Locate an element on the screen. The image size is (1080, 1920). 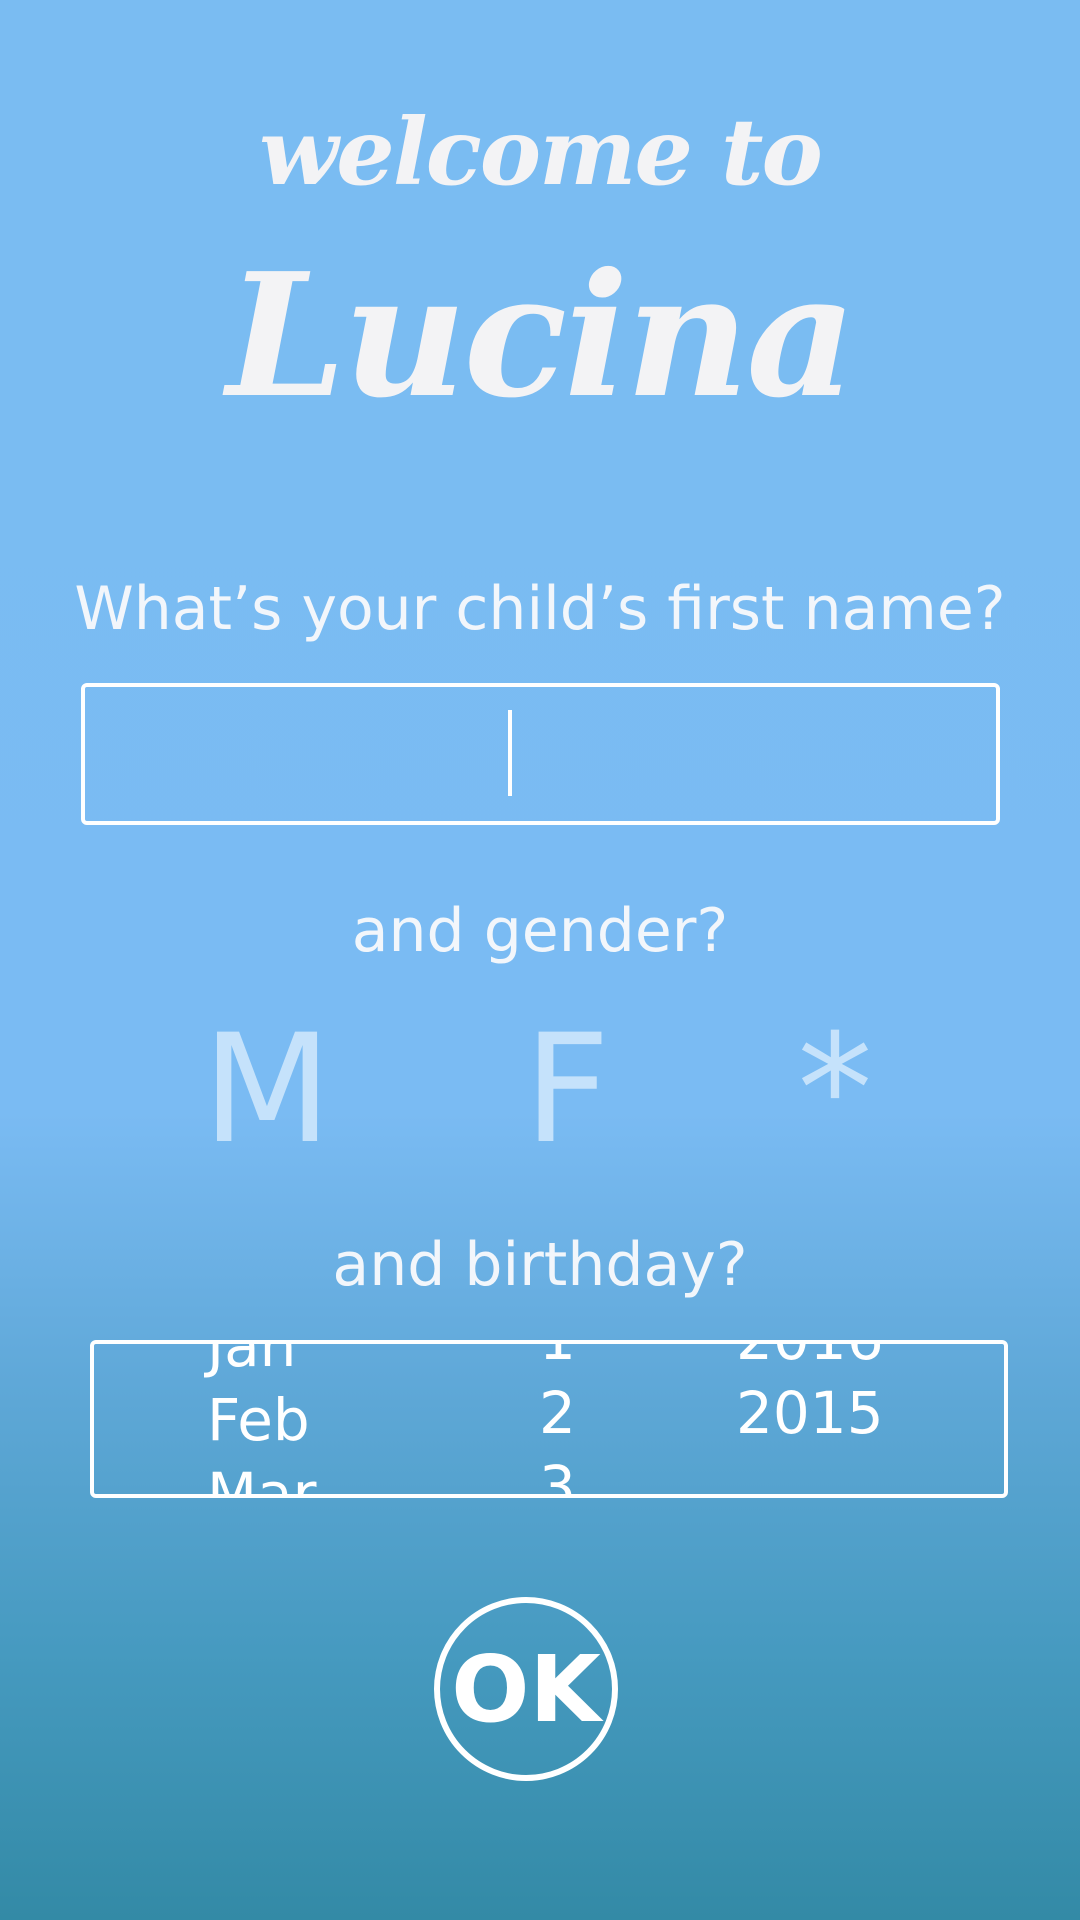
welcome-heading: welcome to is located at coordinates (541, 152).